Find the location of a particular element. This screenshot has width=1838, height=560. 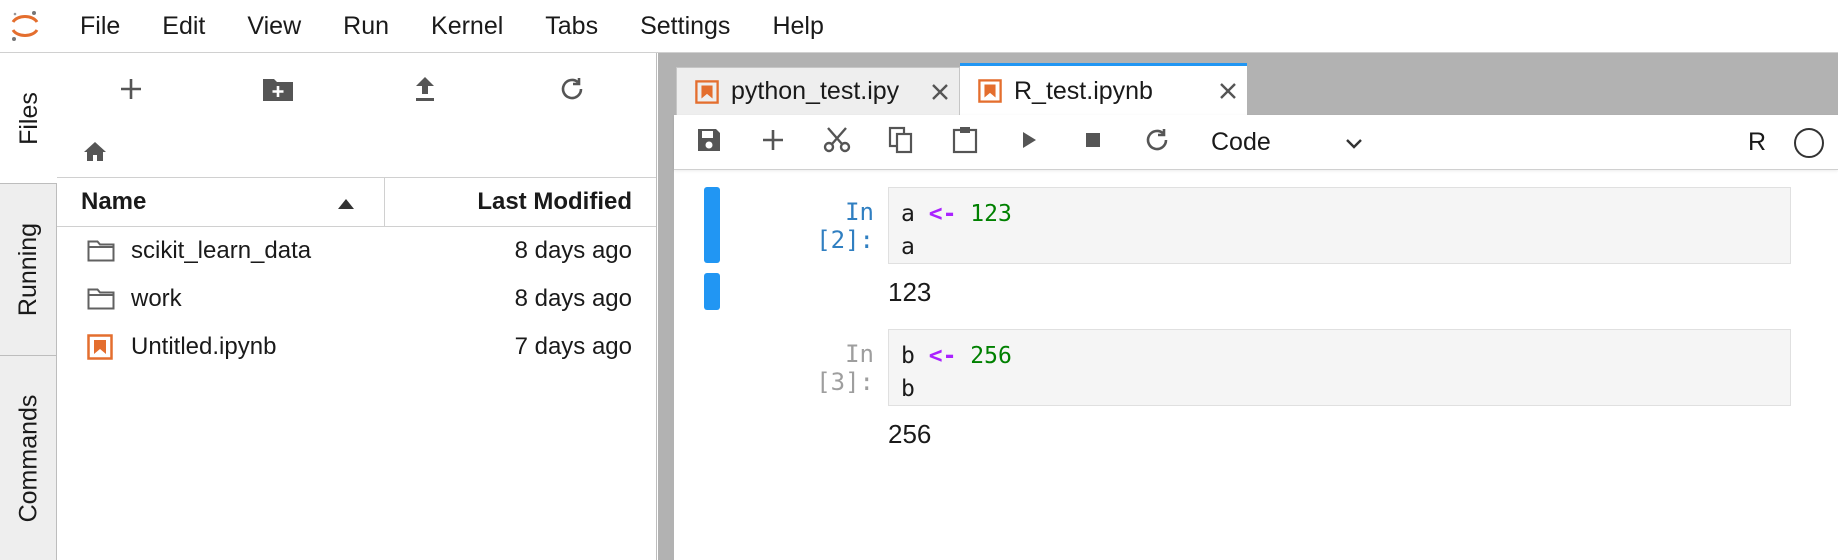

code-number: 256 is located at coordinates (991, 356).